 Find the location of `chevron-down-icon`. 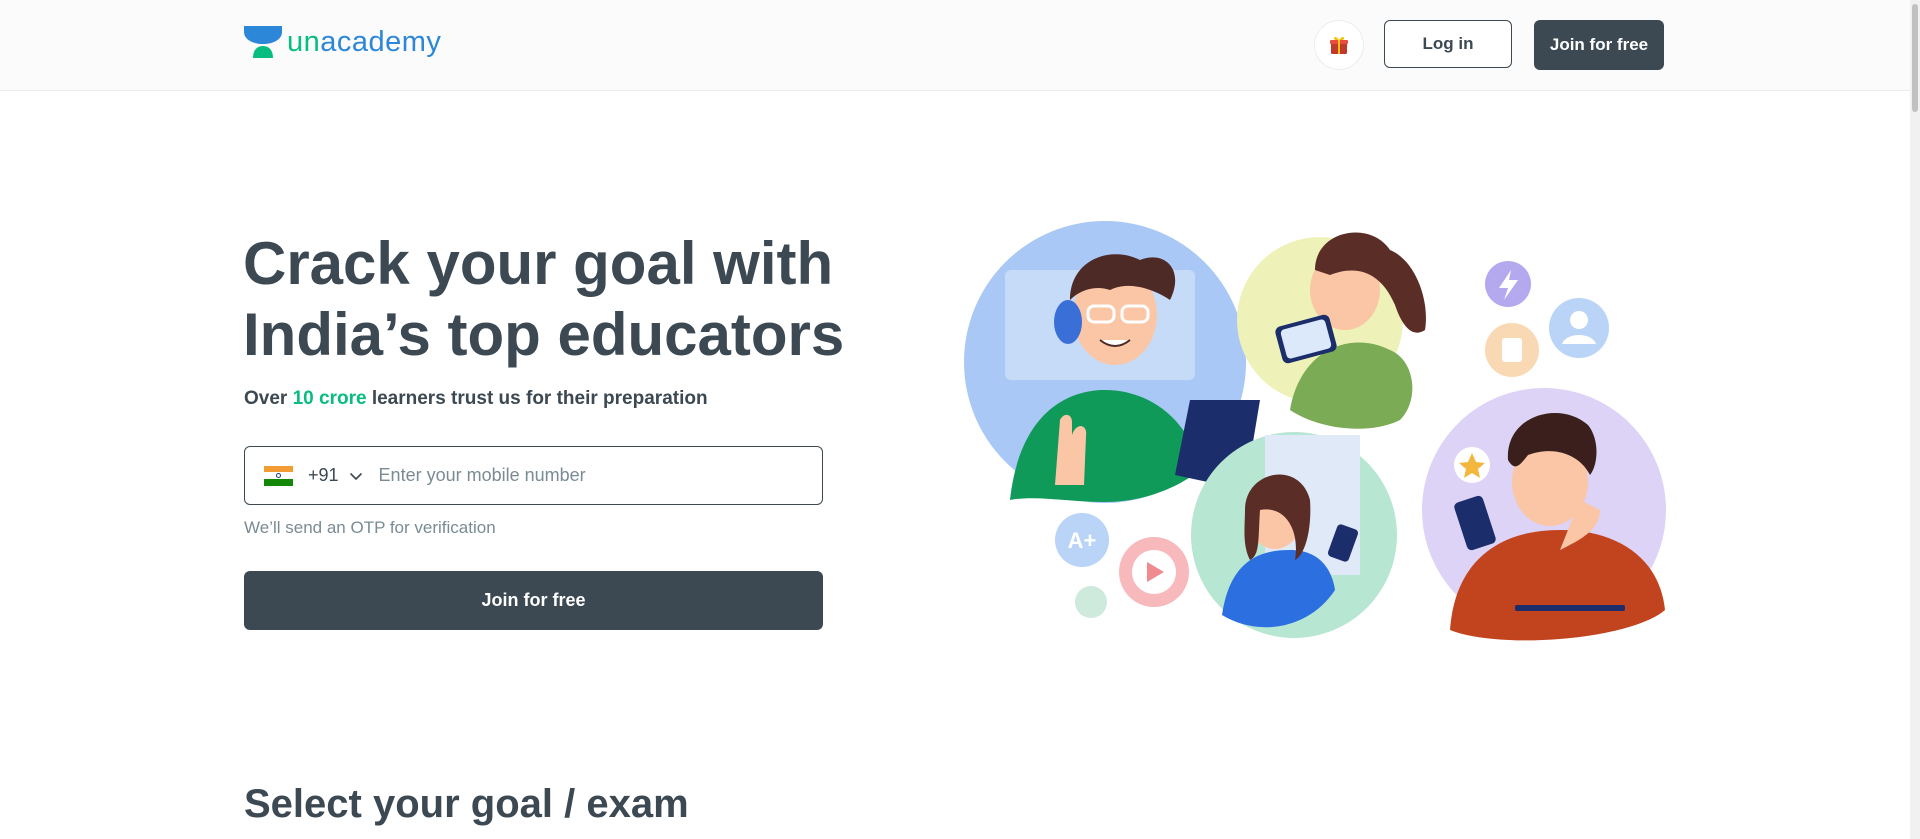

chevron-down-icon is located at coordinates (356, 476).